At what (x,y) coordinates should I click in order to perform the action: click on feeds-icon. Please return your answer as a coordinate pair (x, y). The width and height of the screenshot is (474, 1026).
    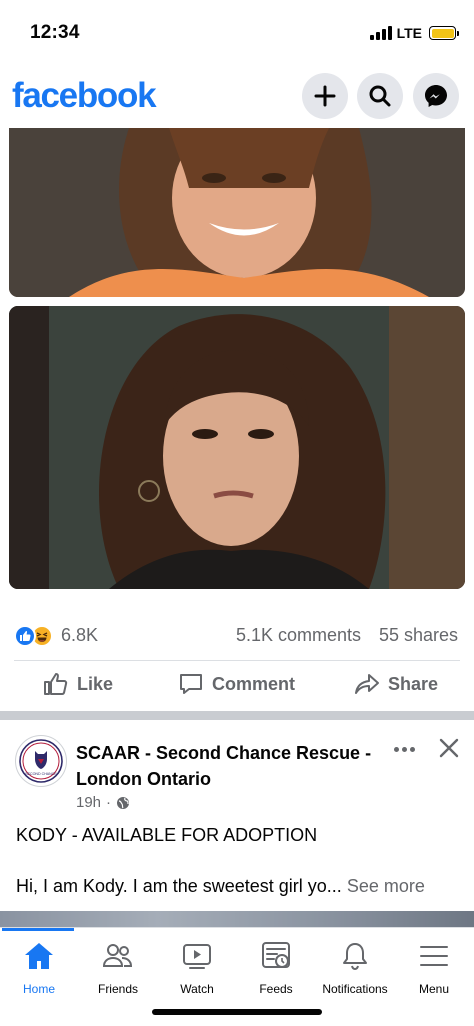
    Looking at the image, I should click on (276, 955).